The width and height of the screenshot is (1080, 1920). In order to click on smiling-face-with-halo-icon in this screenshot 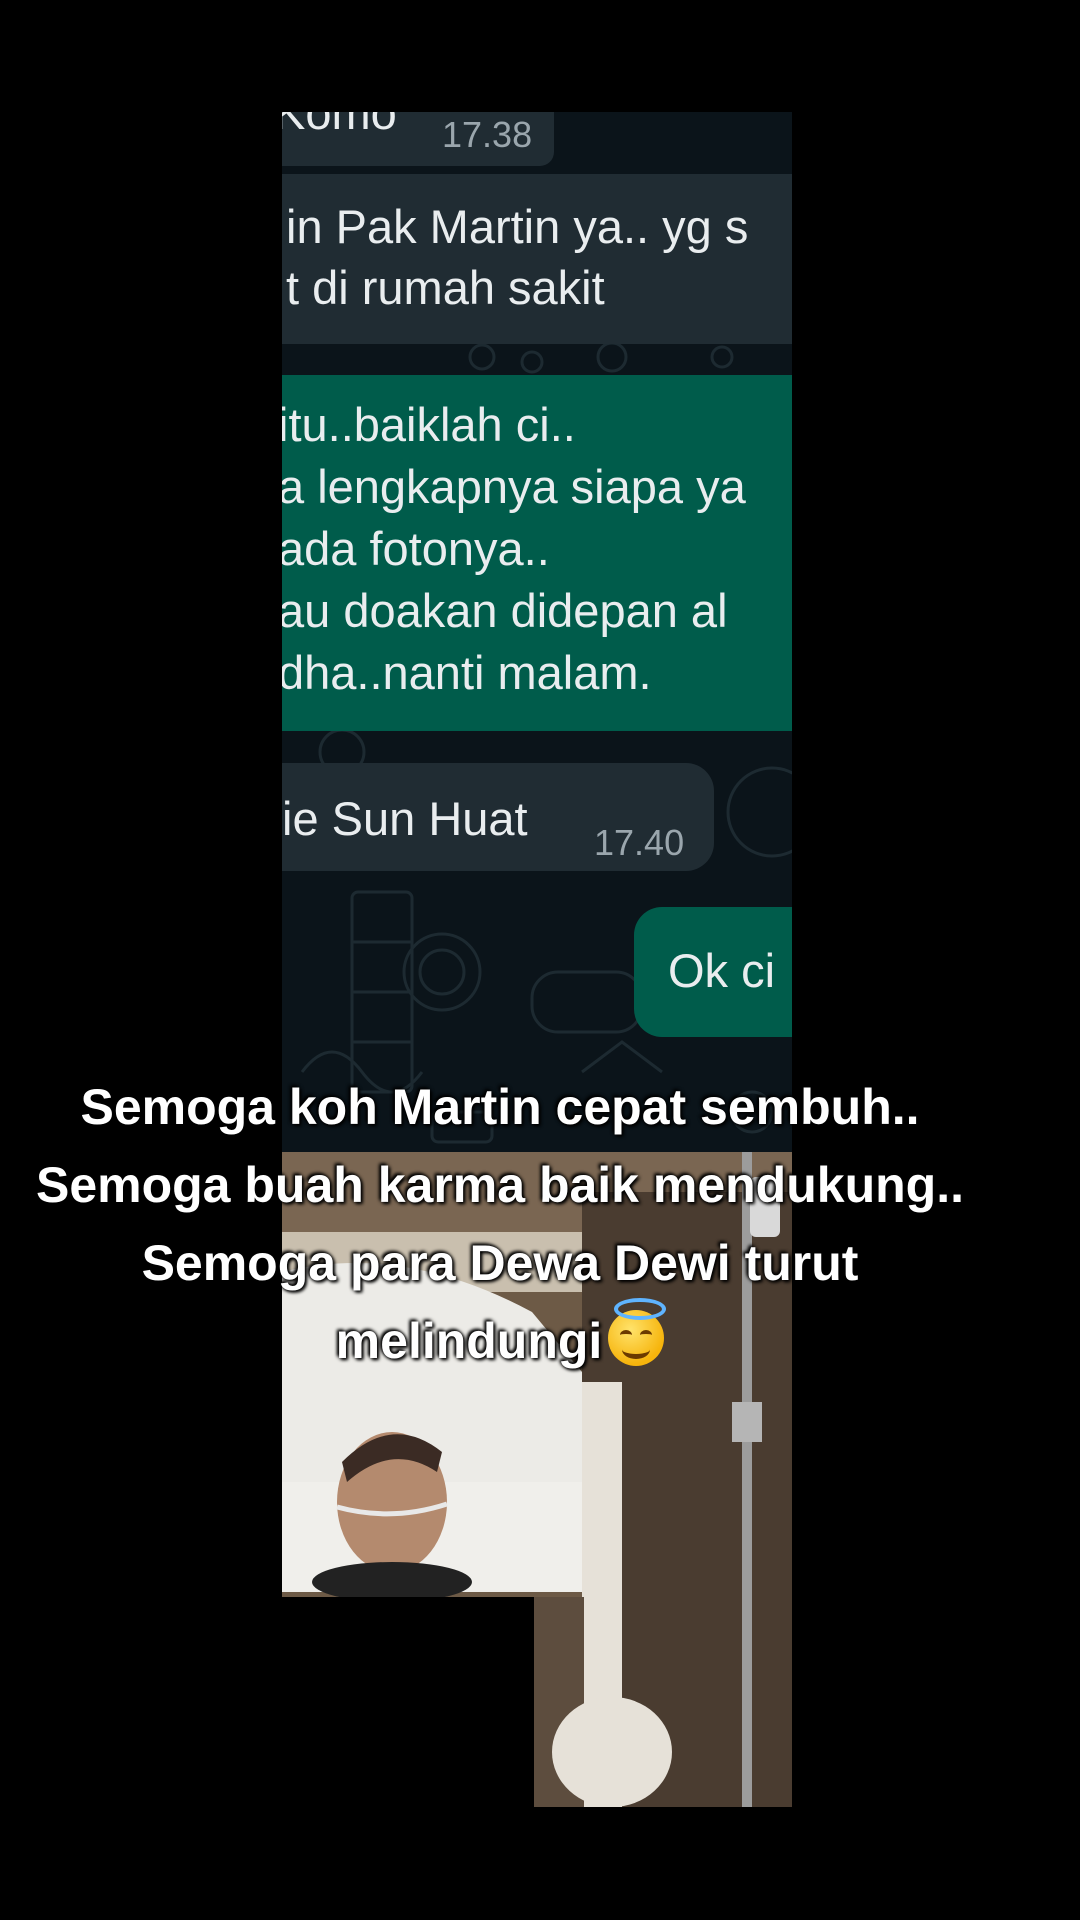, I will do `click(637, 1332)`.